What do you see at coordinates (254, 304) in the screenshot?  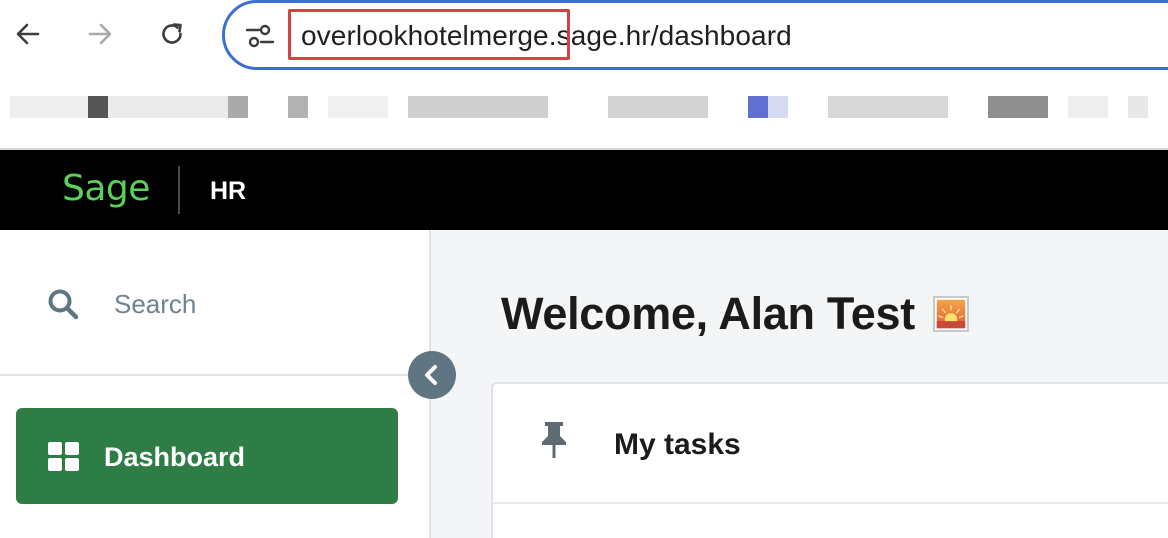 I see `search-input` at bounding box center [254, 304].